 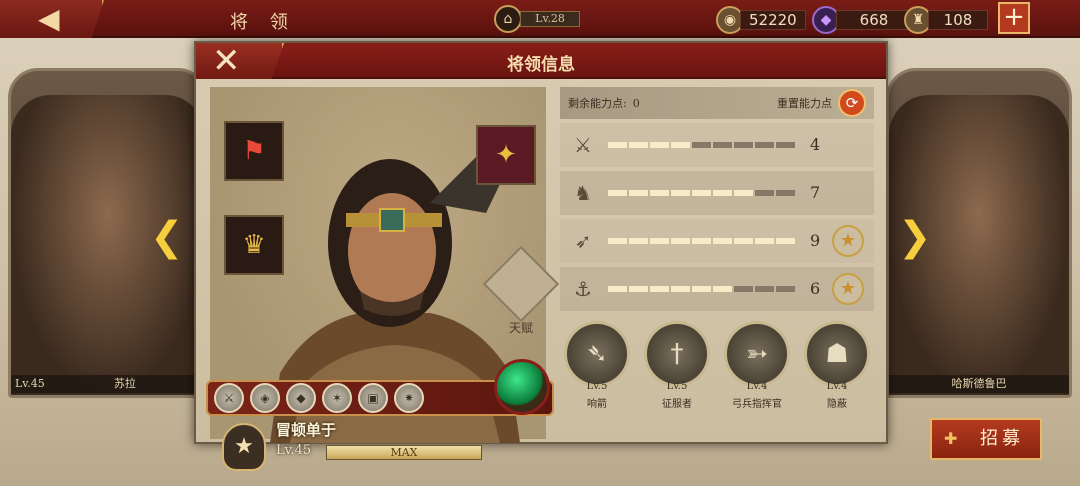 I want to click on stat-value: 6, so click(x=815, y=288).